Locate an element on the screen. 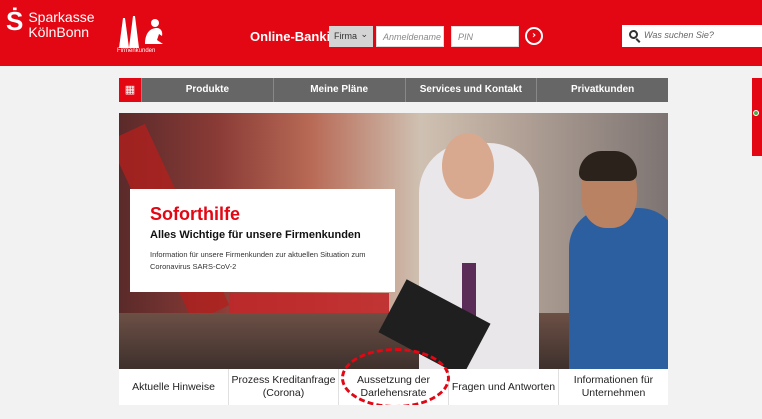 This screenshot has width=762, height=419. side-contact-tab is located at coordinates (757, 117).